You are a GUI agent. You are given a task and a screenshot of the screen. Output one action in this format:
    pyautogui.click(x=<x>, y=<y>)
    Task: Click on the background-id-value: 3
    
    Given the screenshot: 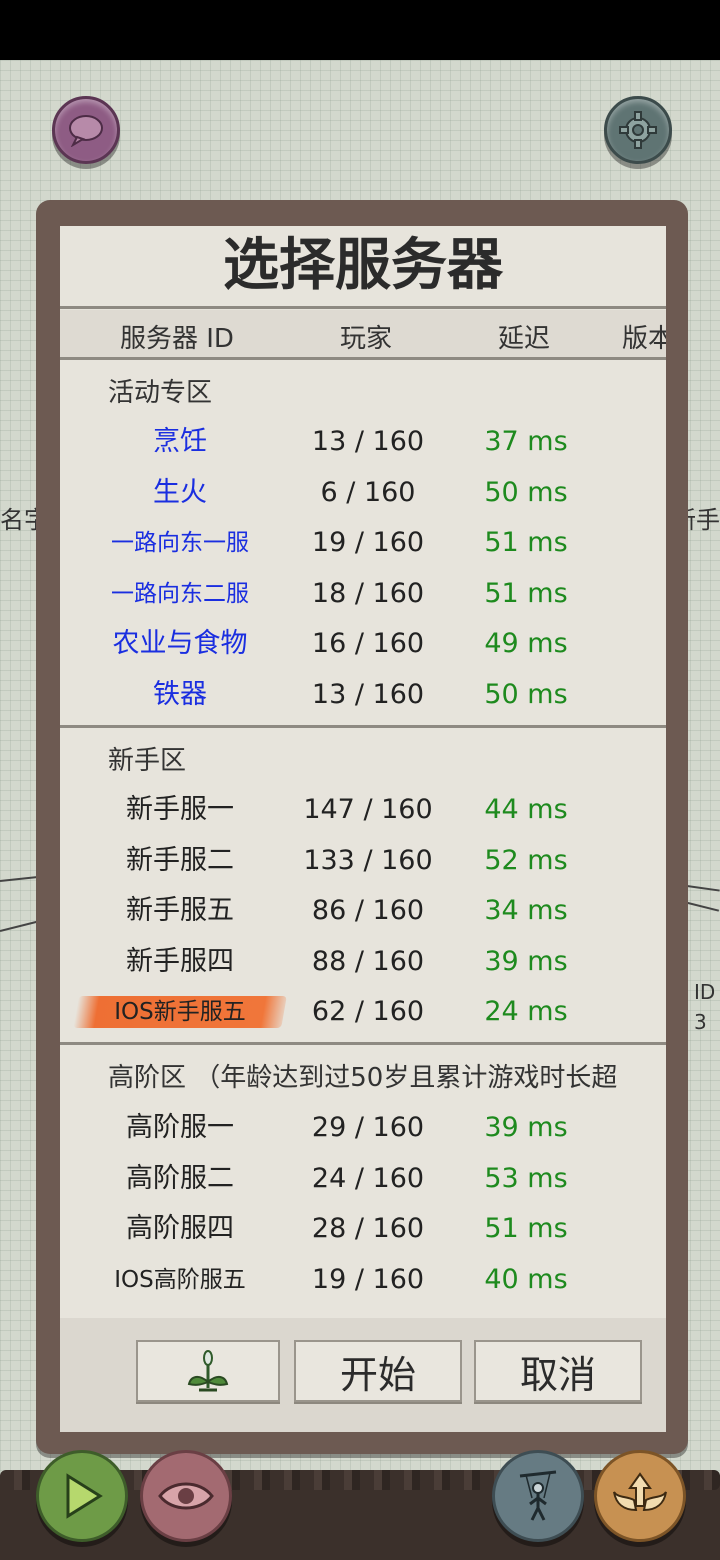 What is the action you would take?
    pyautogui.click(x=700, y=1022)
    